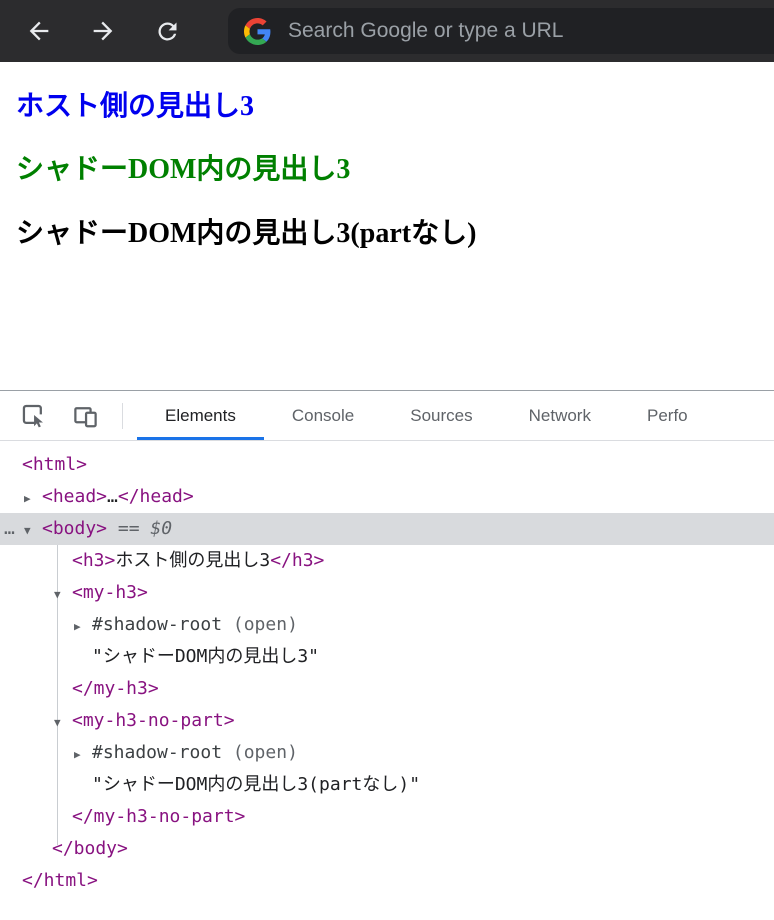  I want to click on shadow-dom-heading: シャドーDOM内の見出し3, so click(183, 170).